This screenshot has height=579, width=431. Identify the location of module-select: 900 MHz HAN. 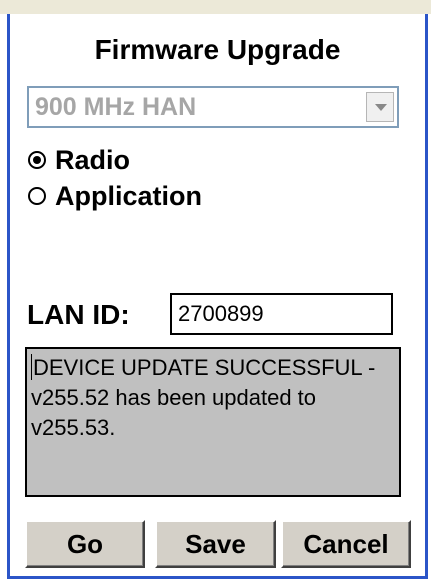
(213, 107).